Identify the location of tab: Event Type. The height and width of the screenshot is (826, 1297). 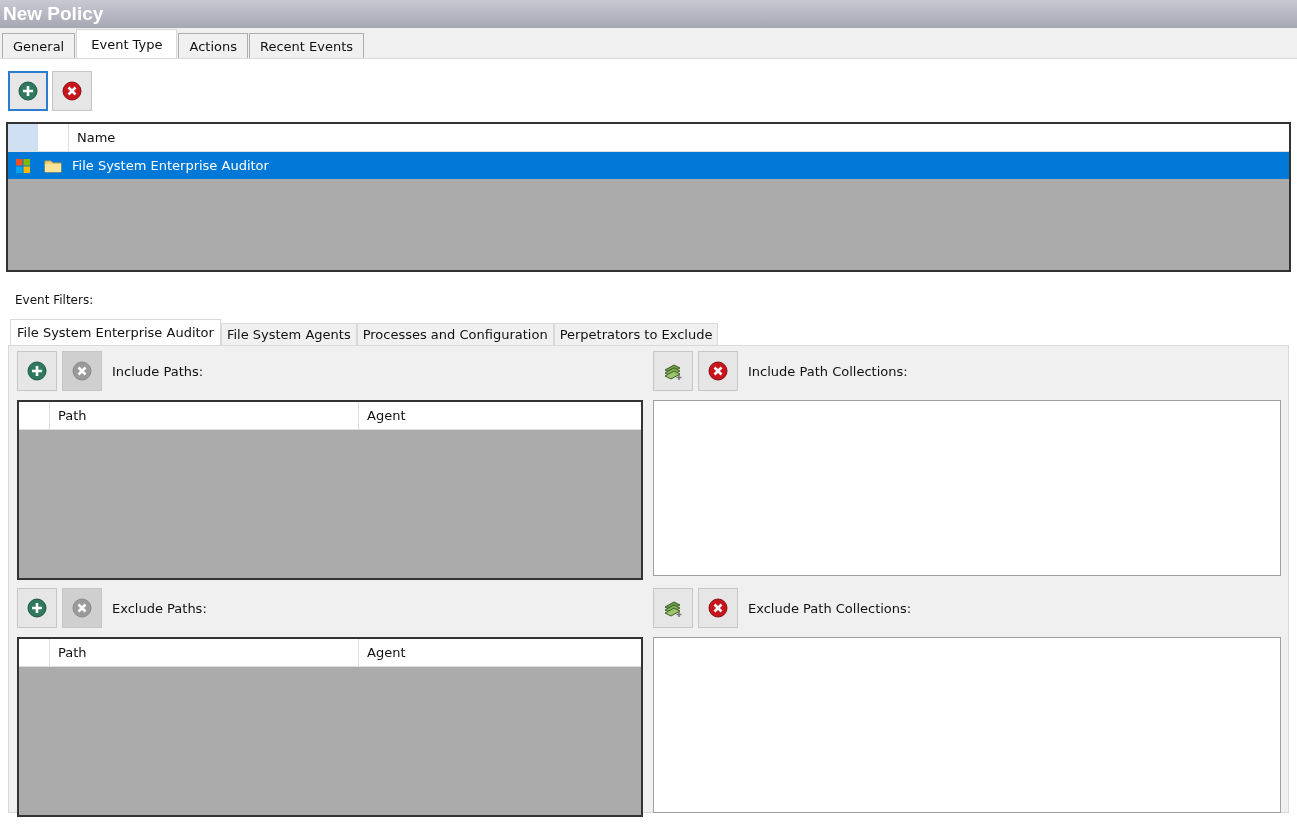
(127, 43).